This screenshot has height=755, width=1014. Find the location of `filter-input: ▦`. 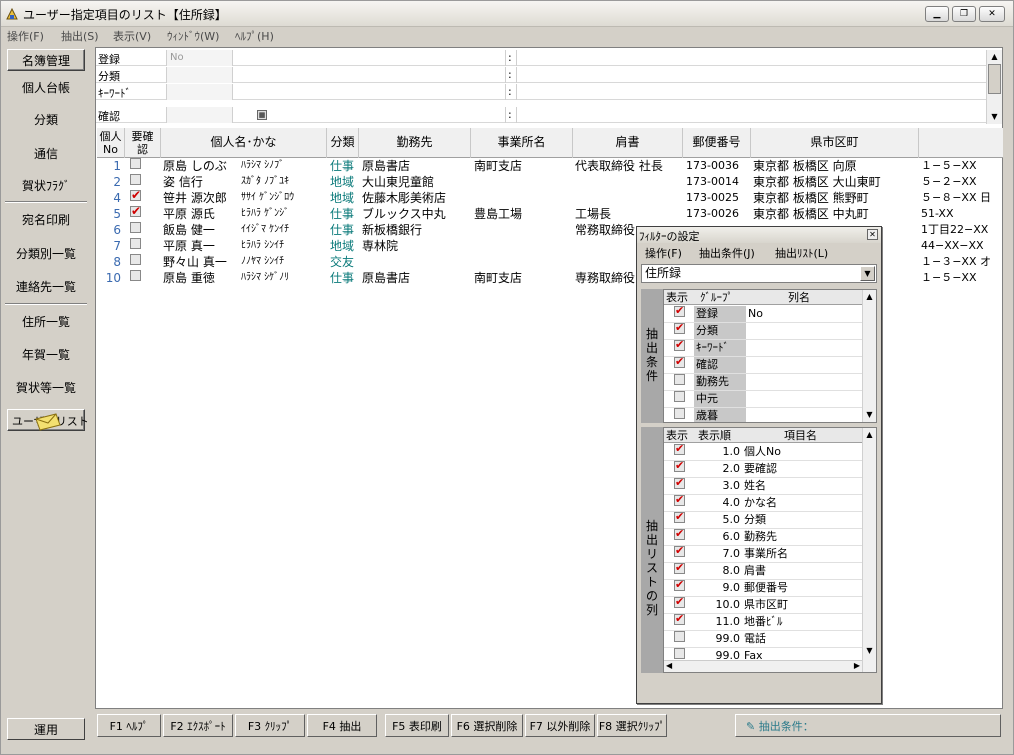

filter-input: ▦ is located at coordinates (369, 115).